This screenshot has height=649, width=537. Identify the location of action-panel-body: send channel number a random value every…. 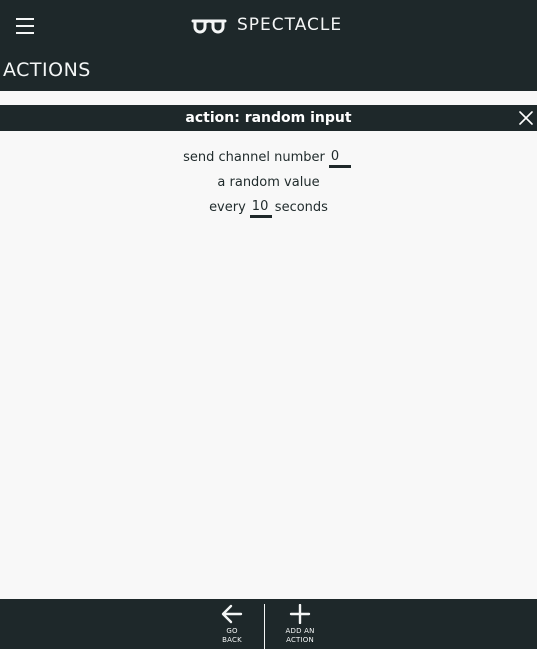
(268, 175).